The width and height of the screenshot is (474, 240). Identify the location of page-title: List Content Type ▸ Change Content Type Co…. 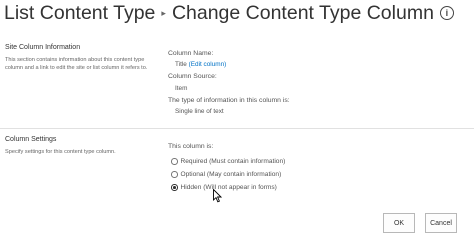
(229, 13).